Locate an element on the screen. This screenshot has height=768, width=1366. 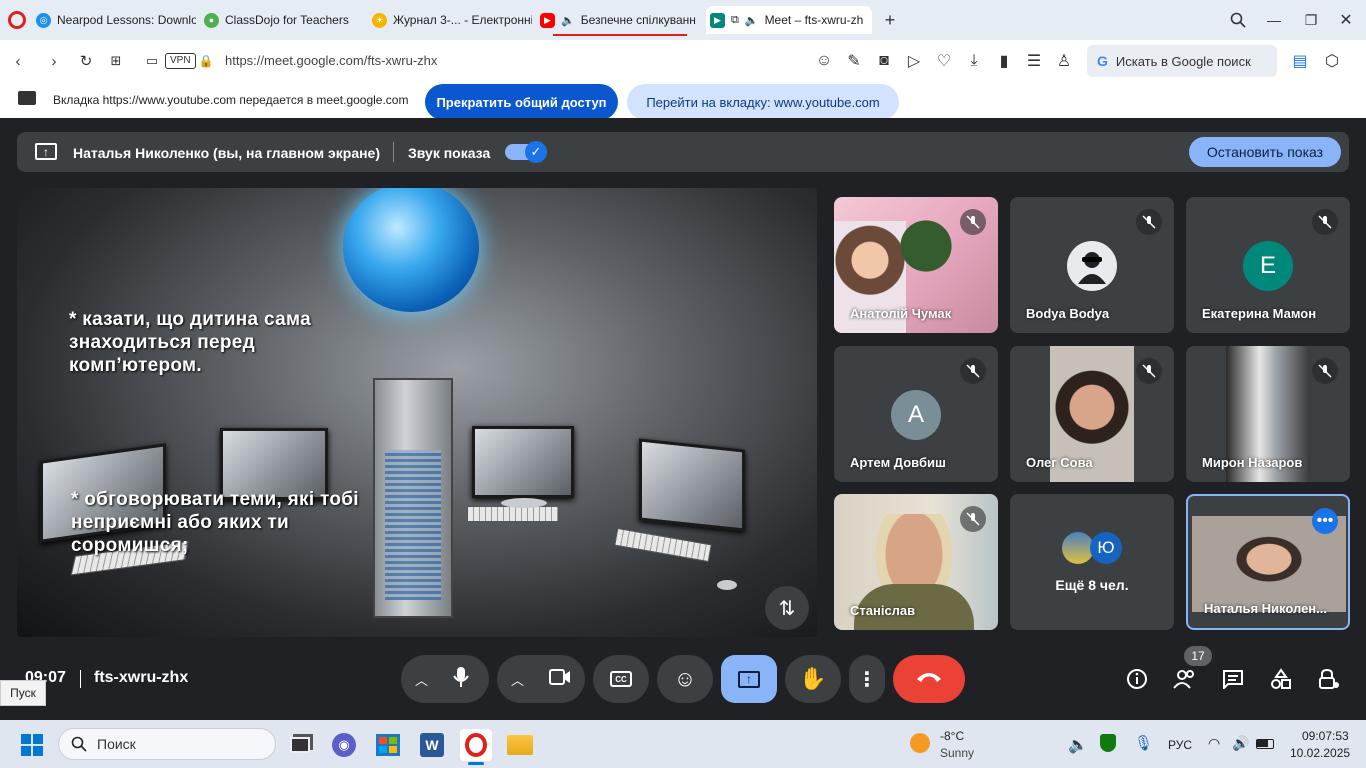
heart-icon: ♡ is located at coordinates (944, 61).